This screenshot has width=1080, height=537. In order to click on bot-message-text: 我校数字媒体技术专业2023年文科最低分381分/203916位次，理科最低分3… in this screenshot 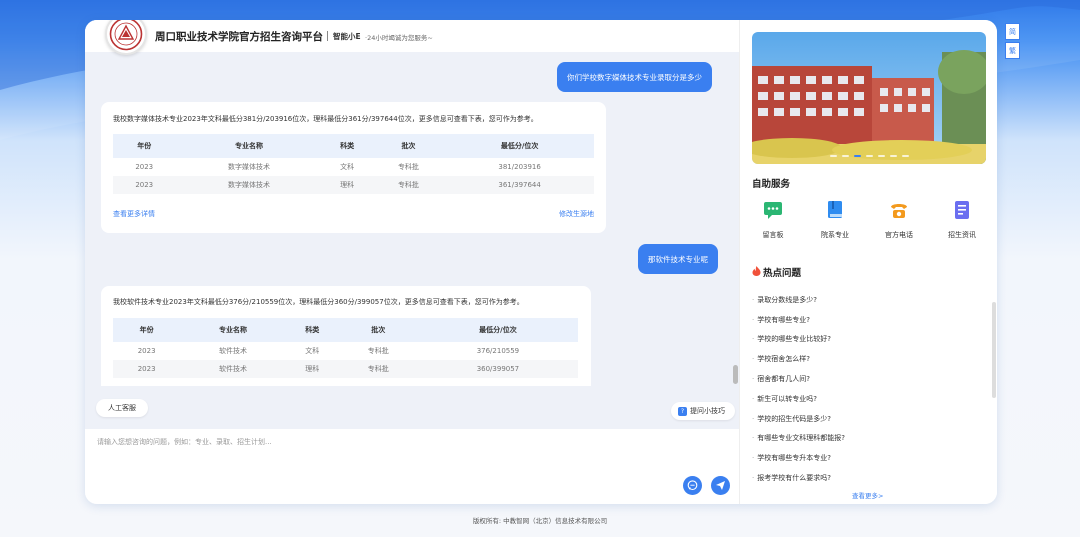, I will do `click(325, 119)`.